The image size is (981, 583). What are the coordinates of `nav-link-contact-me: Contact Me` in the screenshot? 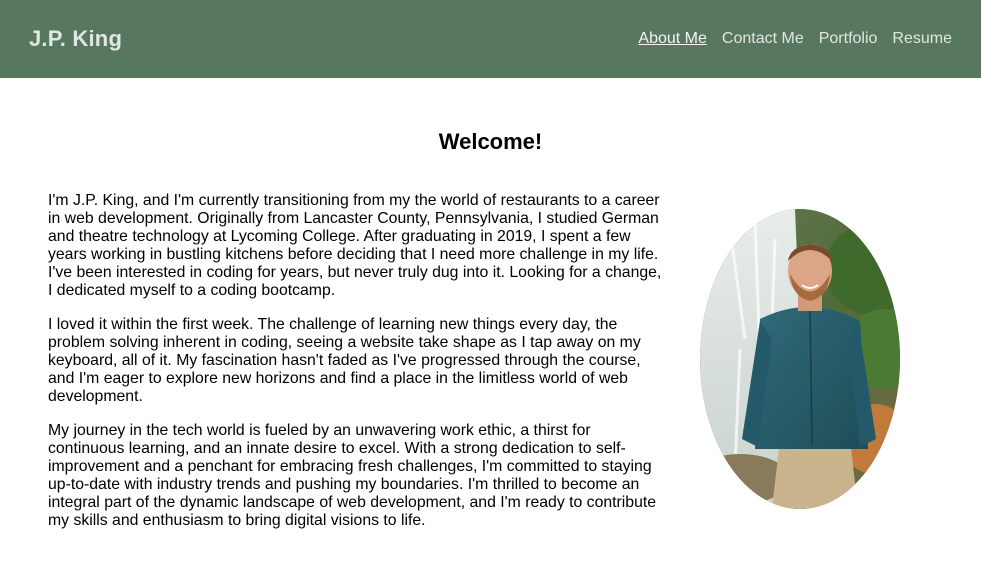 It's located at (763, 39).